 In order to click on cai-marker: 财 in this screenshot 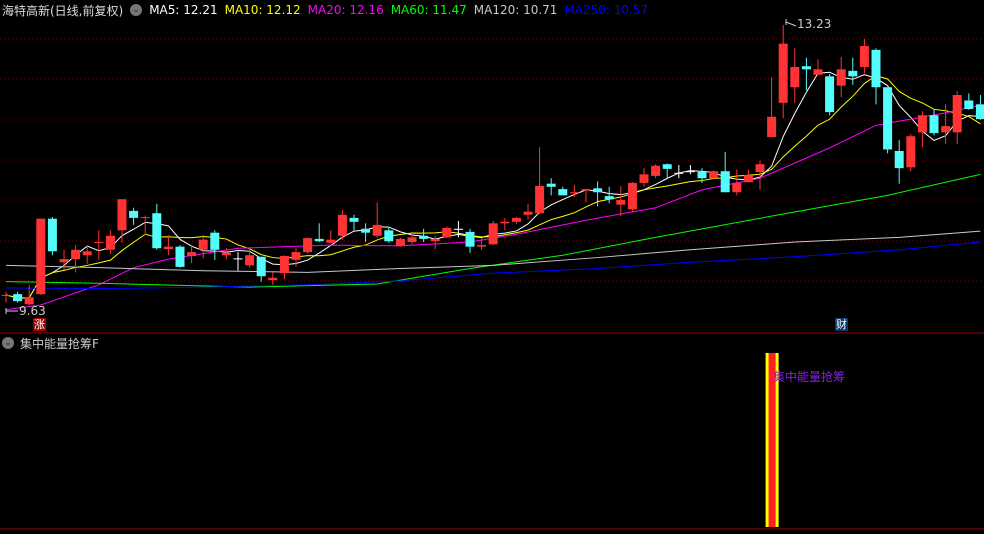, I will do `click(841, 324)`.